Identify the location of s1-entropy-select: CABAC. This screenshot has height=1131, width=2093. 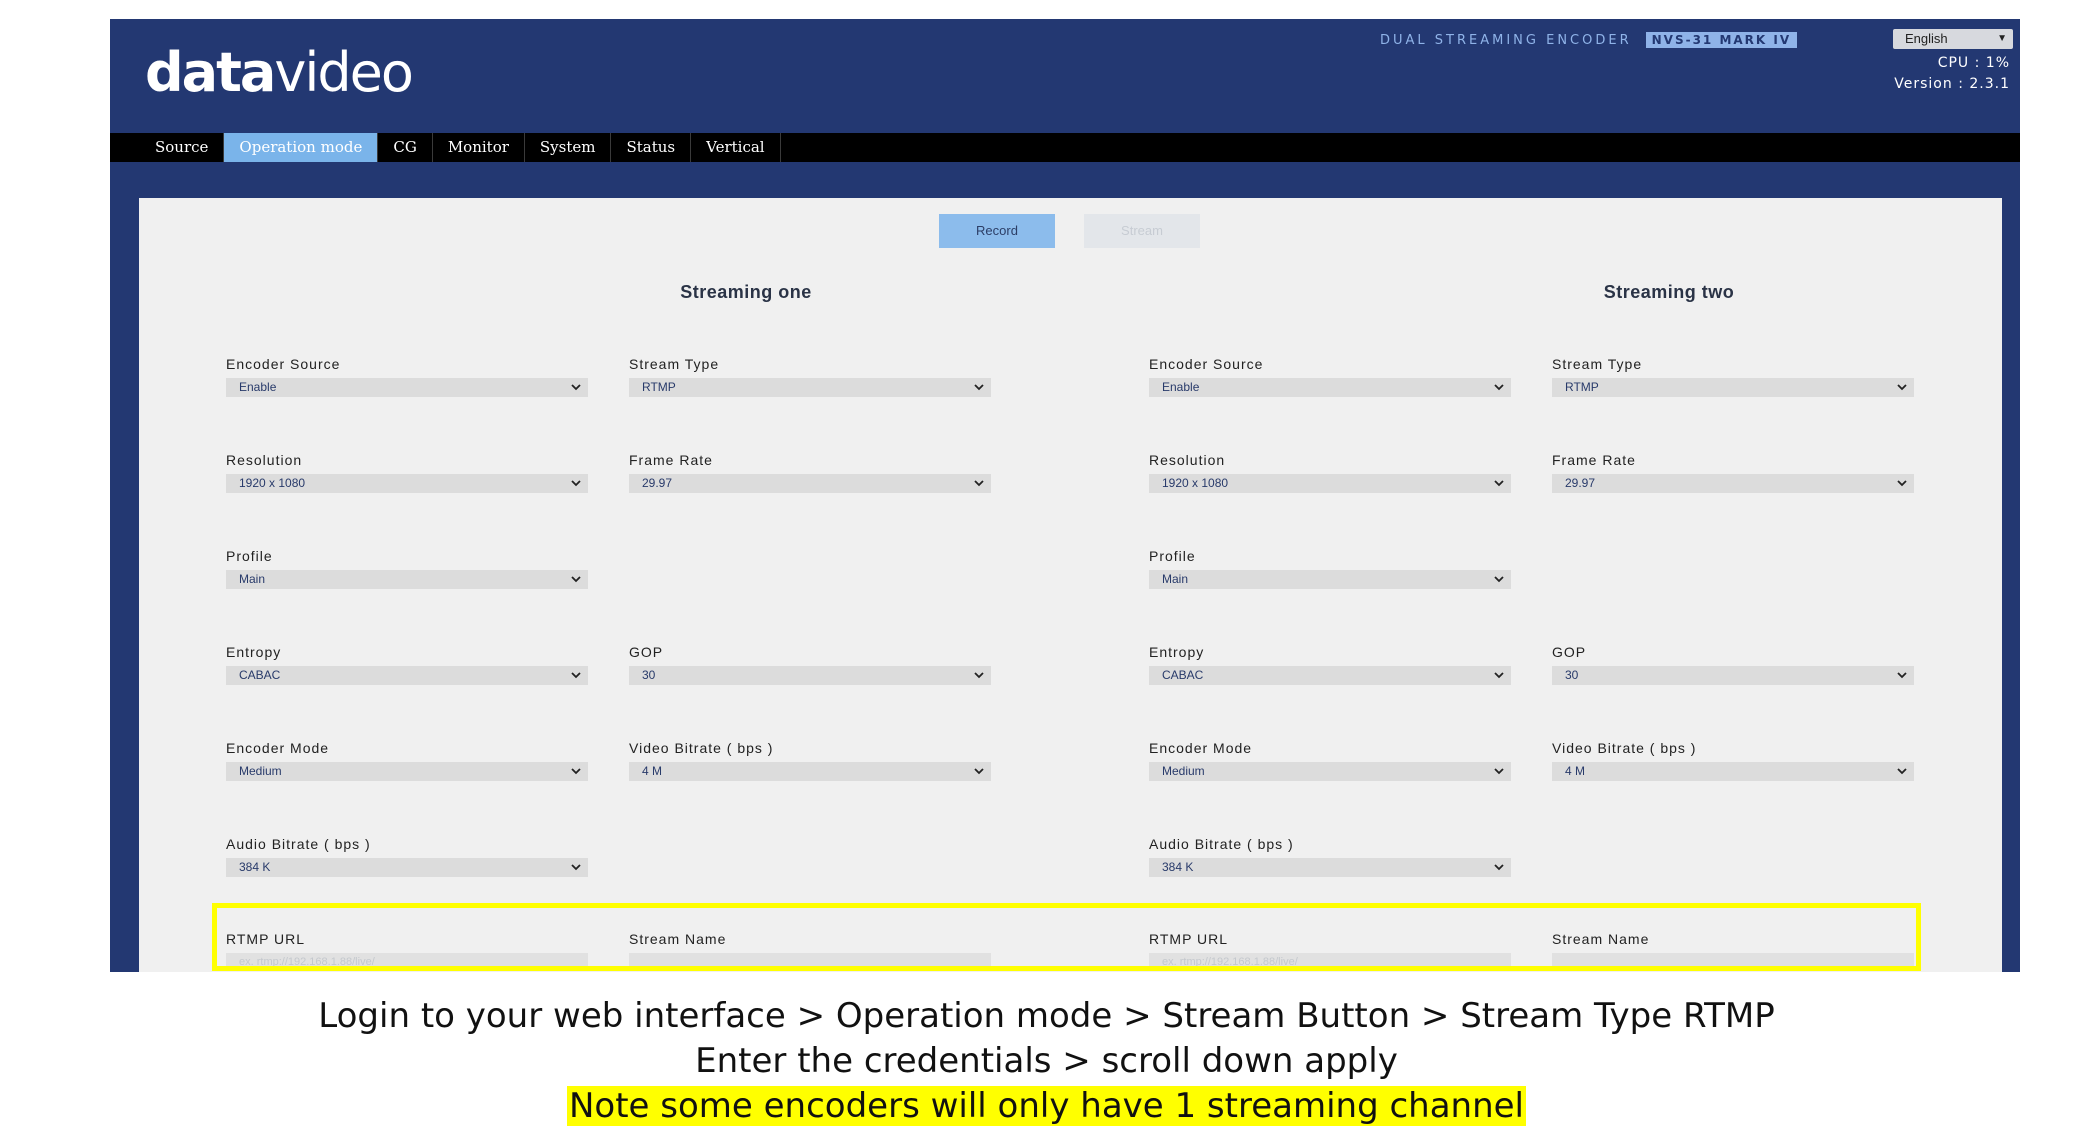
(407, 675).